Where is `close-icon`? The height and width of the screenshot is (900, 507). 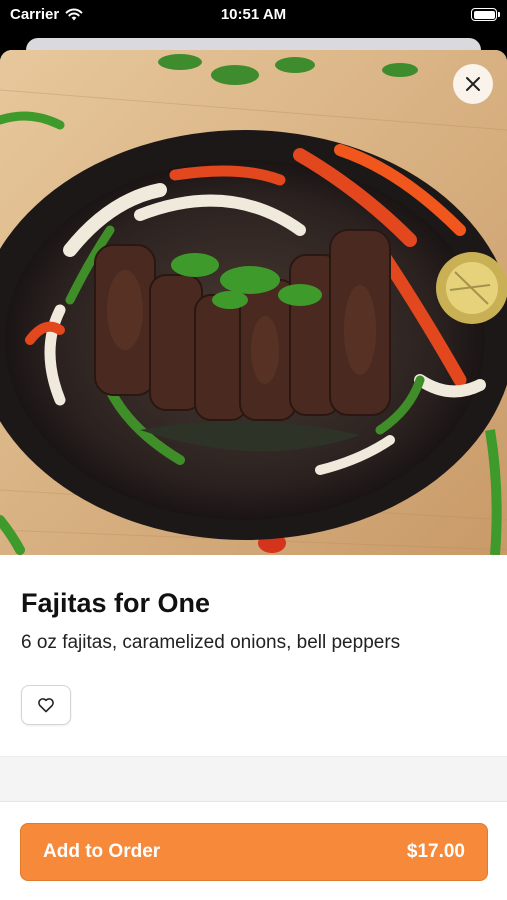 close-icon is located at coordinates (473, 84).